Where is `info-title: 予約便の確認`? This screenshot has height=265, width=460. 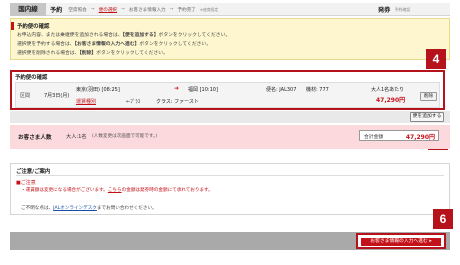
info-title: 予約便の確認 is located at coordinates (33, 27).